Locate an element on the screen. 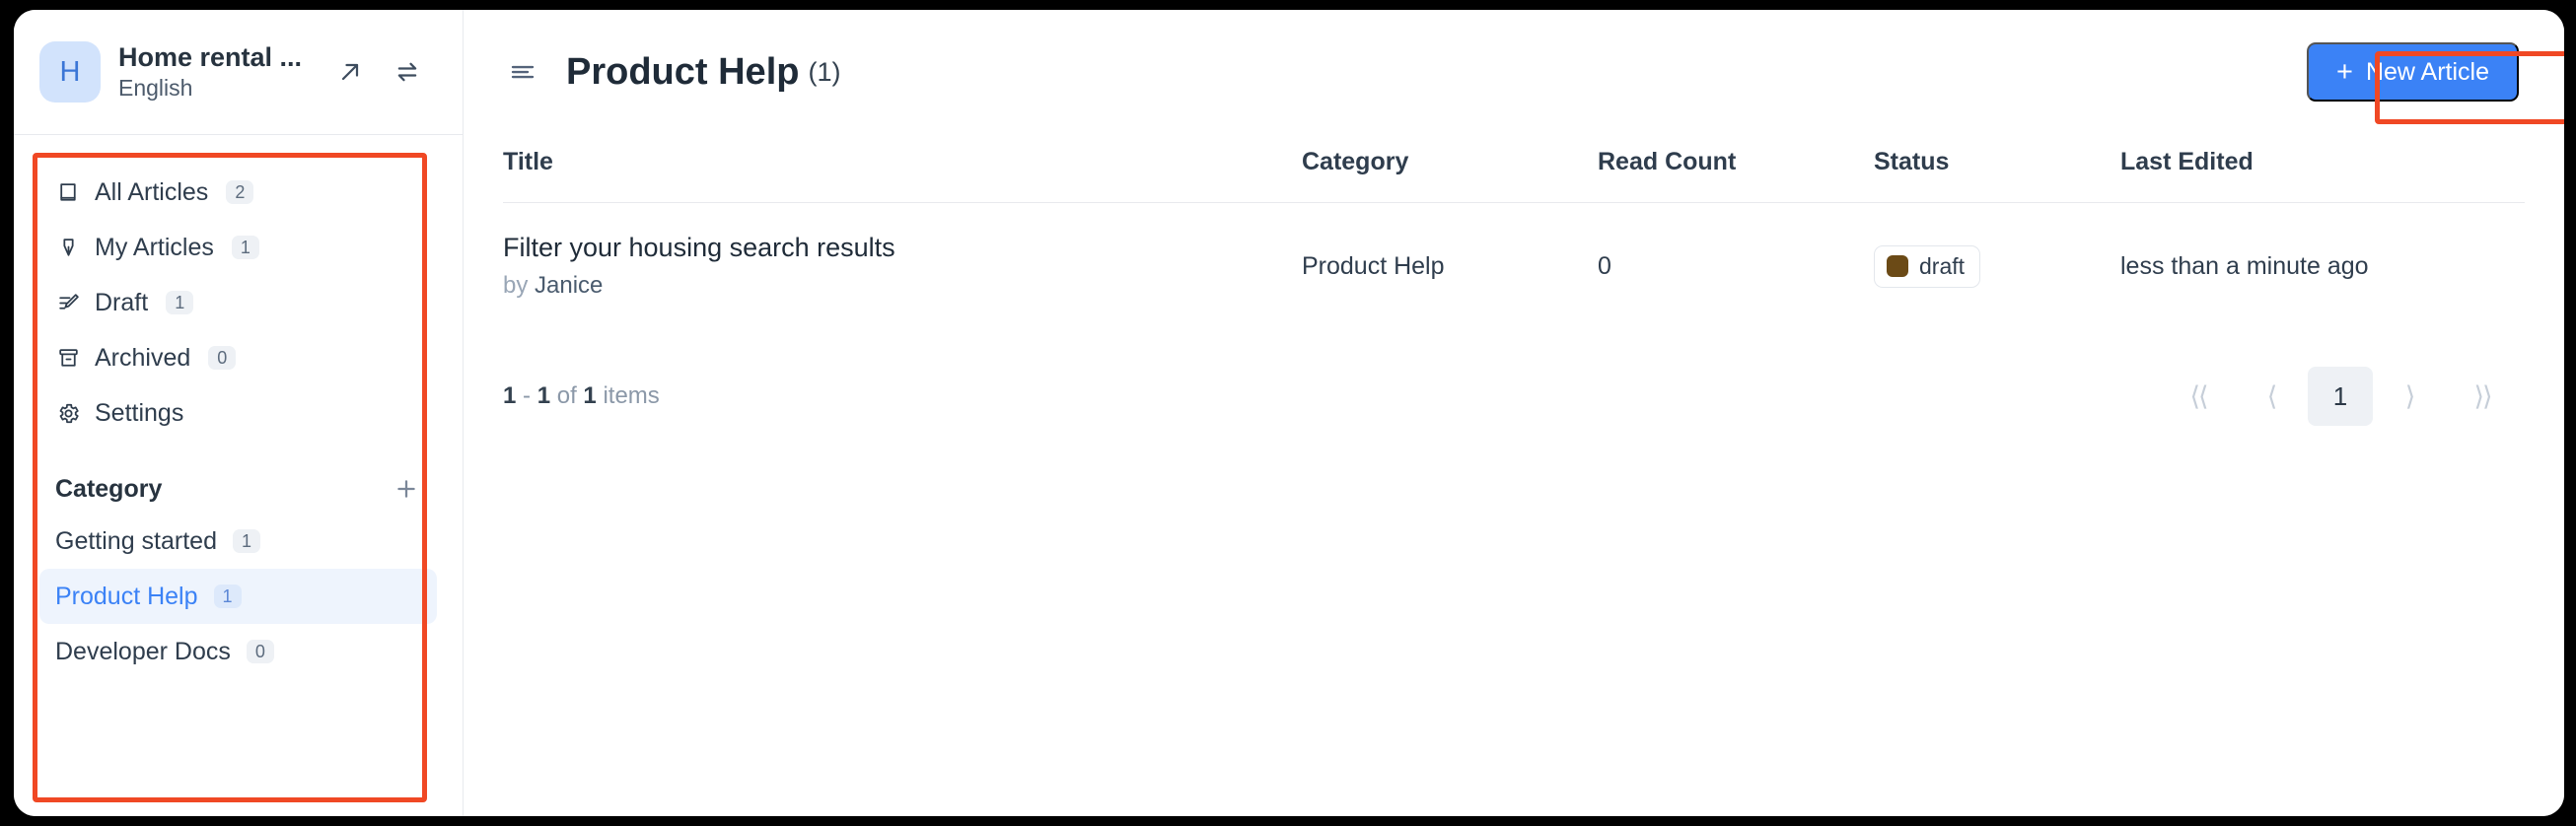 The height and width of the screenshot is (826, 2576). sidebar-item-count: 2 is located at coordinates (240, 192).